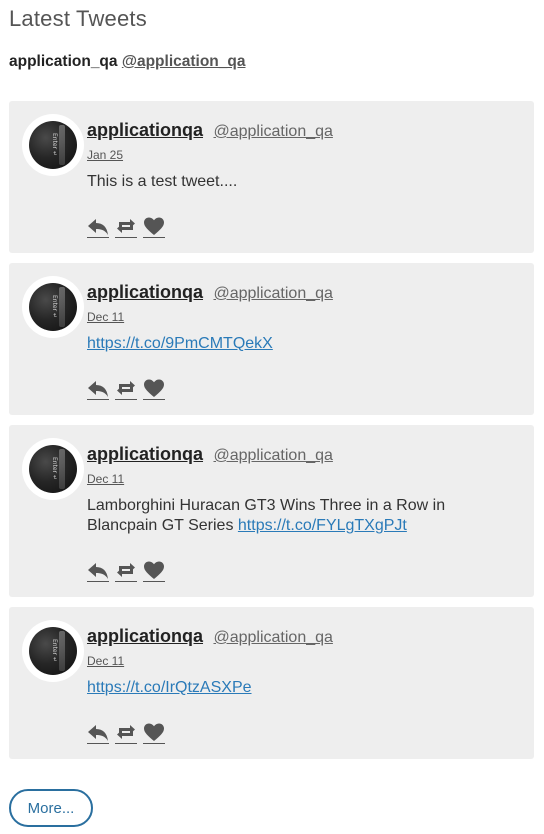 The image size is (544, 834). What do you see at coordinates (63, 61) in the screenshot?
I see `account-name: application_qa` at bounding box center [63, 61].